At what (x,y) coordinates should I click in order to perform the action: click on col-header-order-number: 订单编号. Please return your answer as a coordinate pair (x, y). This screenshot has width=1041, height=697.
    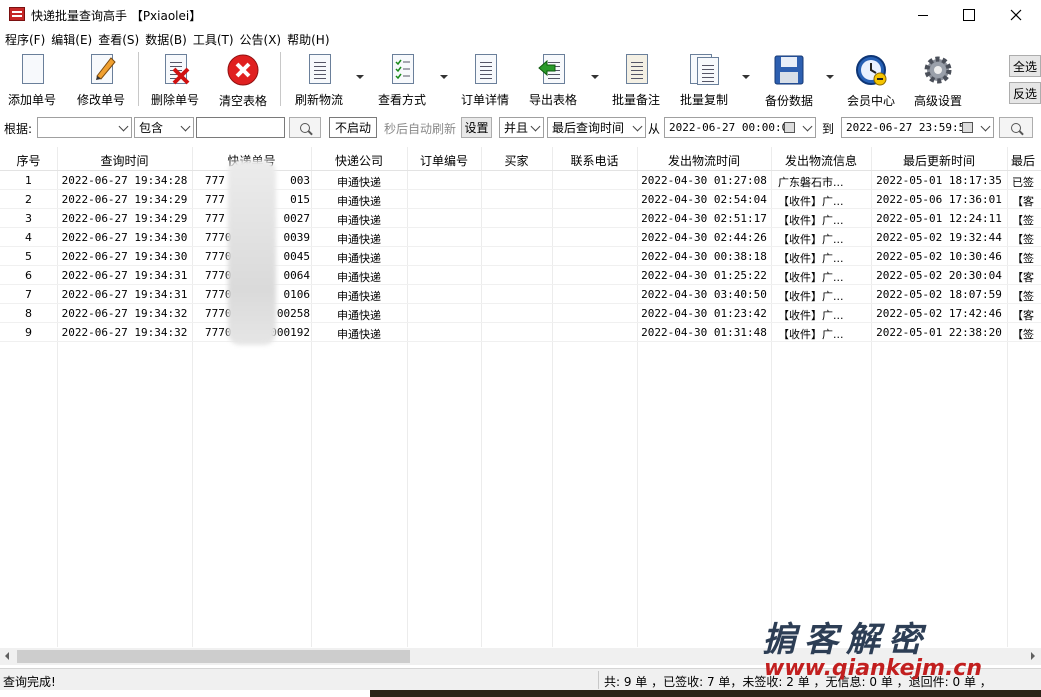
    Looking at the image, I should click on (444, 160).